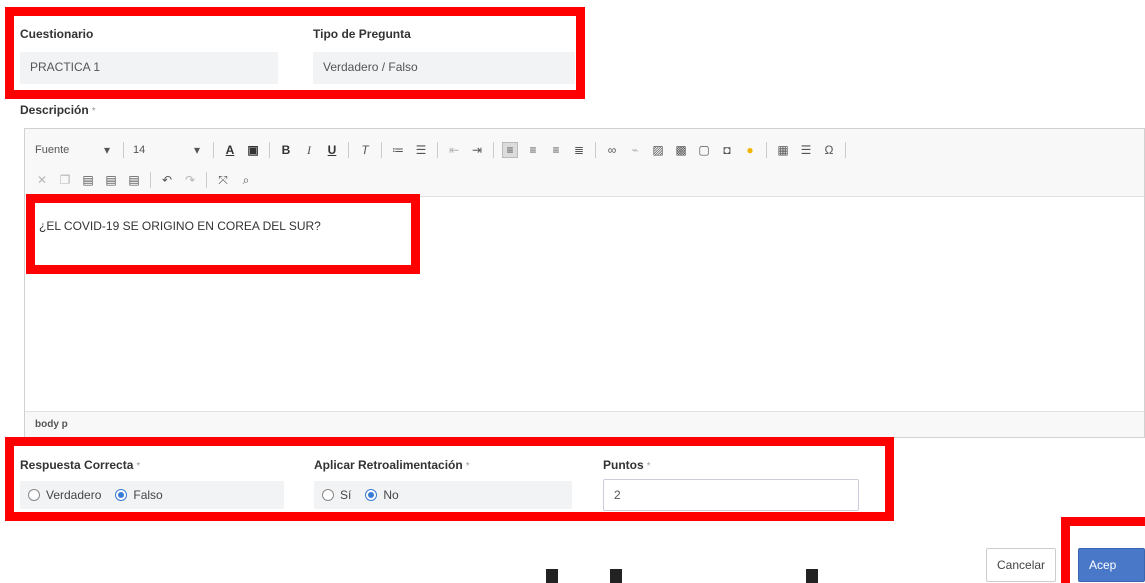 This screenshot has width=1145, height=583. What do you see at coordinates (783, 150) in the screenshot?
I see `table-icon: ▦` at bounding box center [783, 150].